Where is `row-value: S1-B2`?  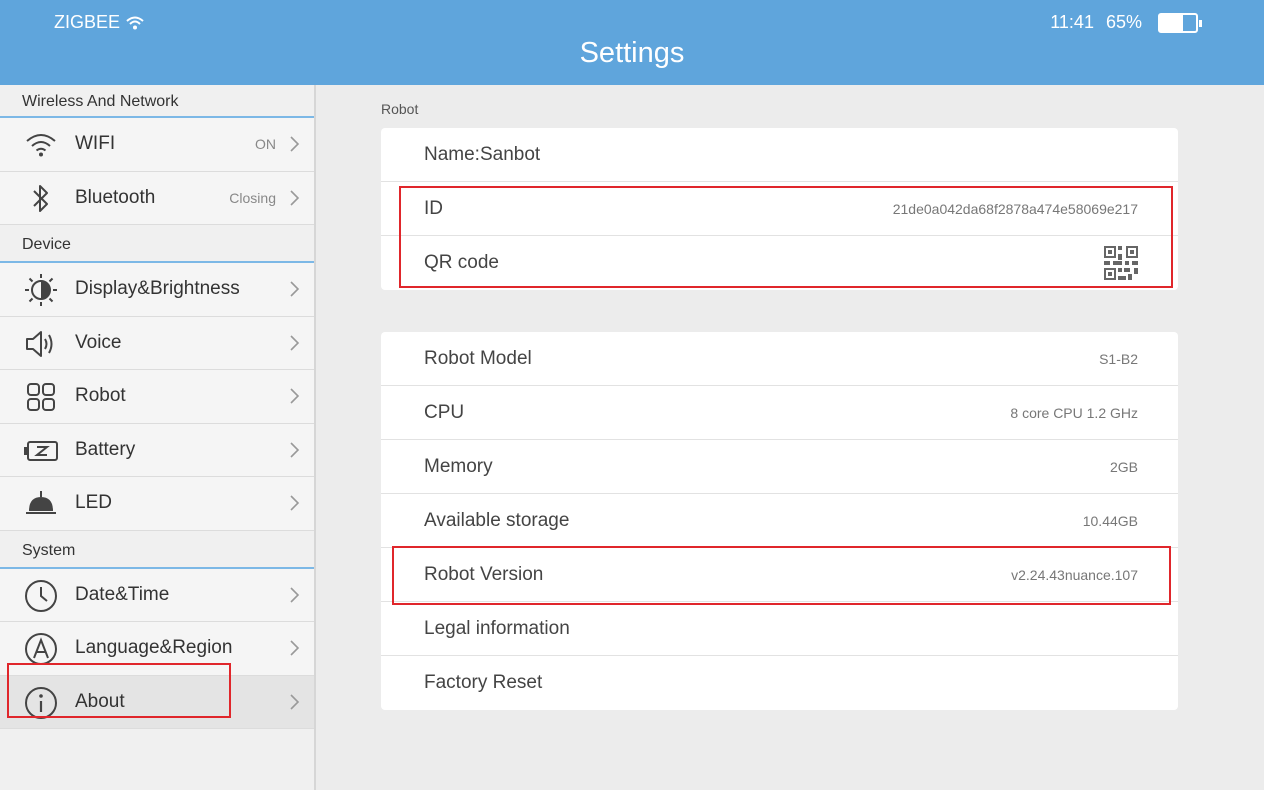
row-value: S1-B2 is located at coordinates (1118, 358).